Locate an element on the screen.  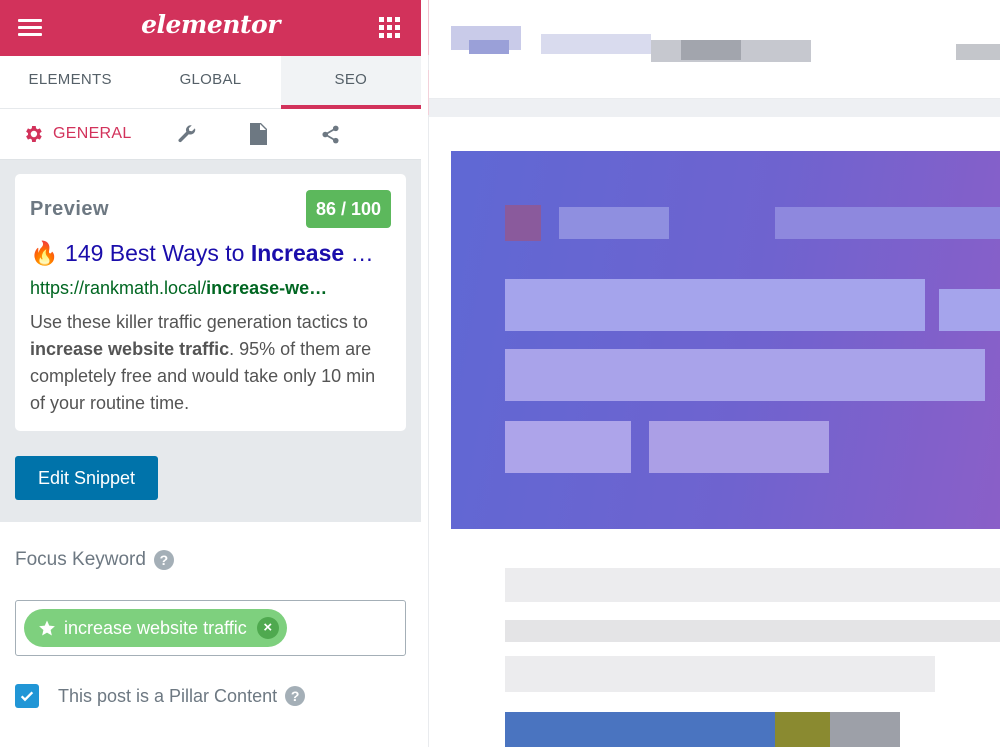
subtab-social is located at coordinates (330, 134).